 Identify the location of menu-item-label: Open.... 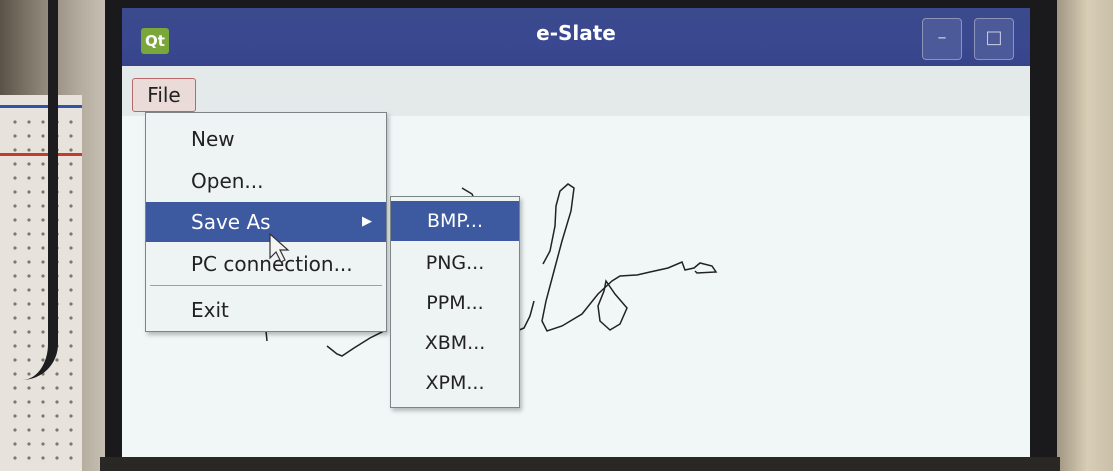
(227, 181).